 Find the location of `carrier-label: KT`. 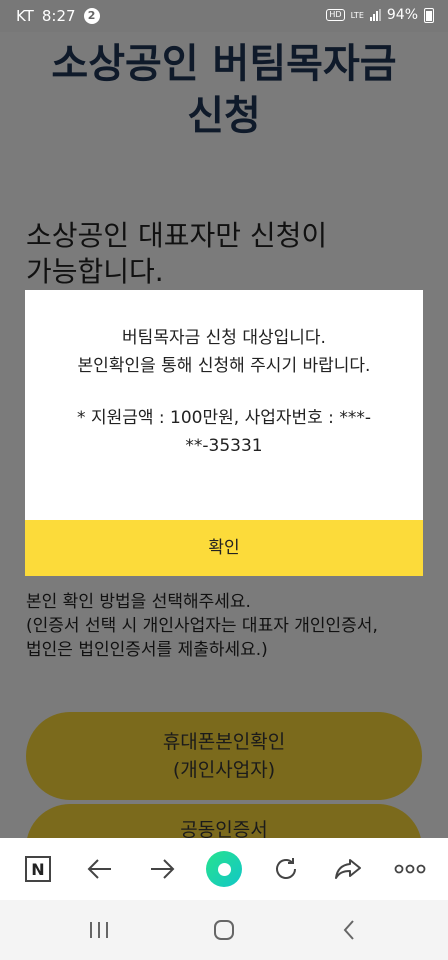

carrier-label: KT is located at coordinates (25, 16).